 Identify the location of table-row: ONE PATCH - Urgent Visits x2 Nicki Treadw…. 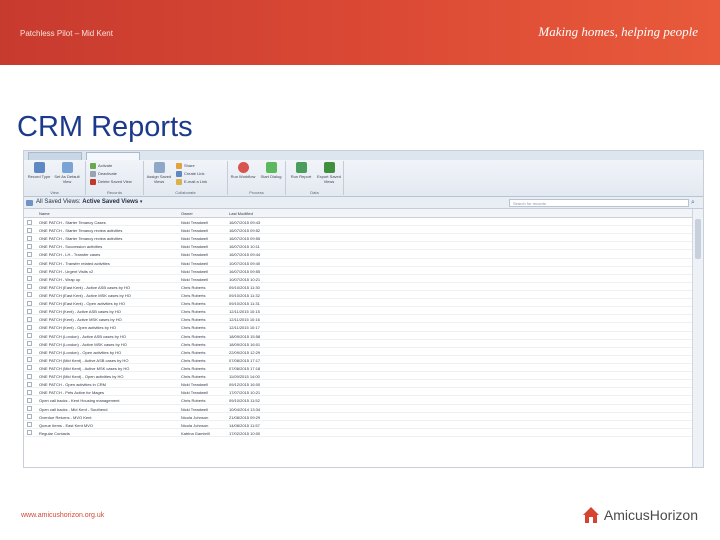
(359, 271).